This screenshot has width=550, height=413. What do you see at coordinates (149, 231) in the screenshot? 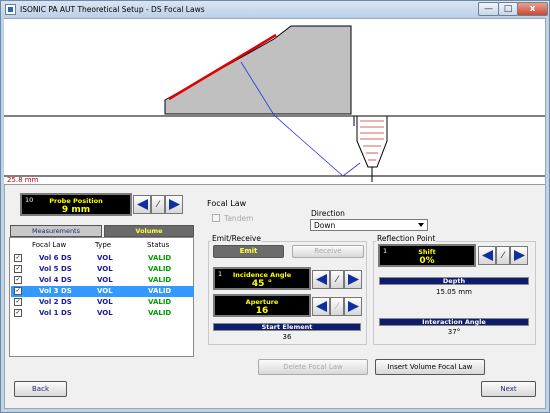
I see `tab-volume: Volume` at bounding box center [149, 231].